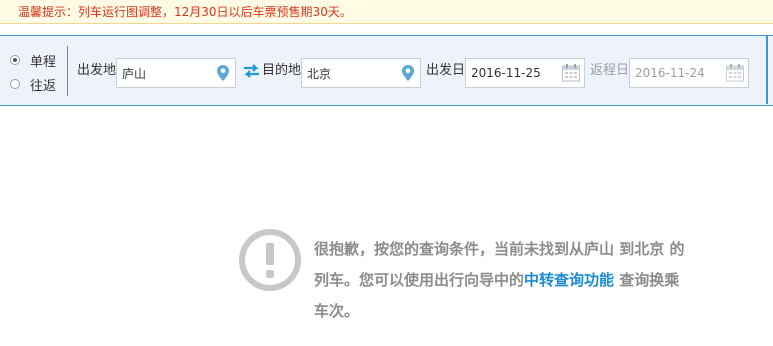 Image resolution: width=773 pixels, height=346 pixels. I want to click on return-input, so click(677, 73).